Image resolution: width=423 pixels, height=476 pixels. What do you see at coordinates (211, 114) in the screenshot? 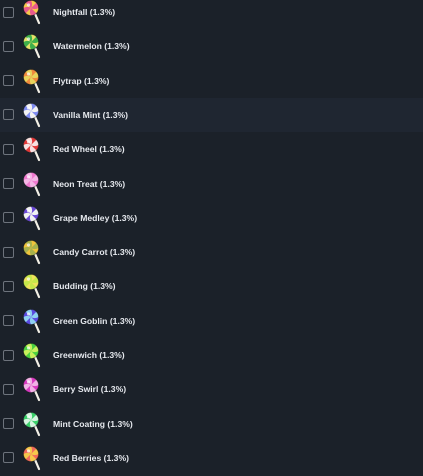
I see `list-item: Vanilla Mint (1.3%)` at bounding box center [211, 114].